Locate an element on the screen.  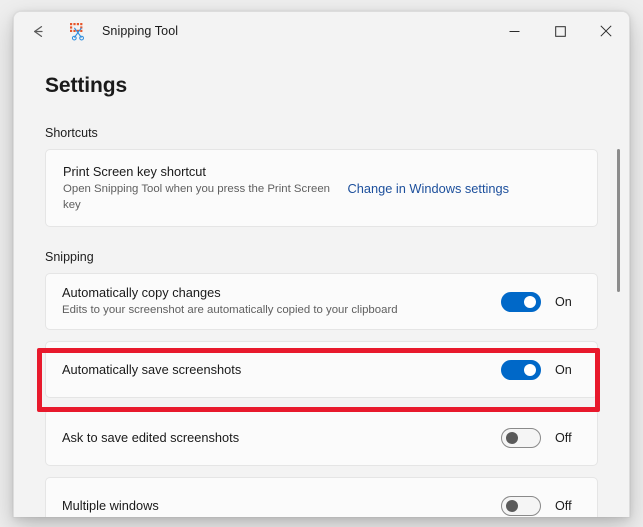
toggle-multiple-windows is located at coordinates (521, 505).